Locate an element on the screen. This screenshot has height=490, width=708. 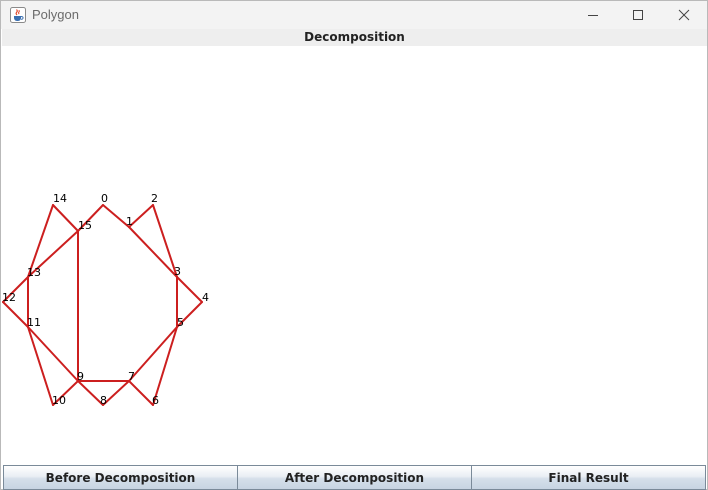
vertex-label-8: 8 is located at coordinates (103, 400).